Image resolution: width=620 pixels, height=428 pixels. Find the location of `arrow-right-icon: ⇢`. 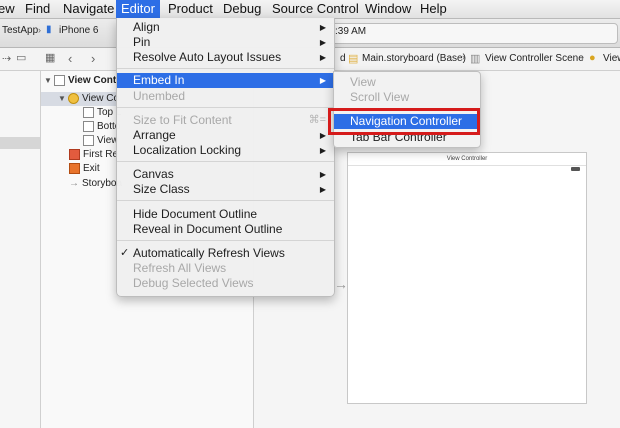

arrow-right-icon: ⇢ is located at coordinates (6, 58).